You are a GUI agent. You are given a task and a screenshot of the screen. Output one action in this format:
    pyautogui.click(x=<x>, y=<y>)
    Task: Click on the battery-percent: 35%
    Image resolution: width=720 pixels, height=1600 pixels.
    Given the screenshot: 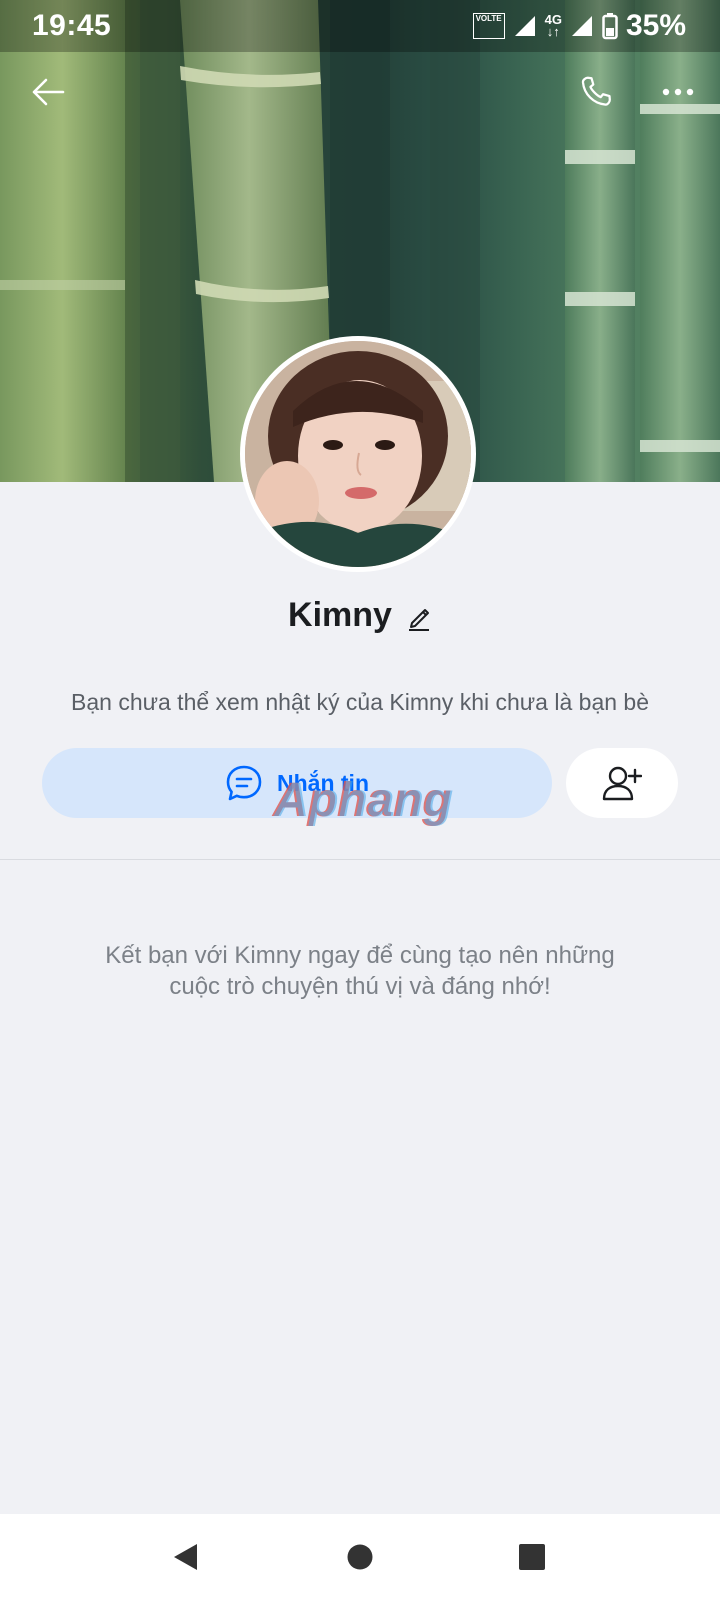 What is the action you would take?
    pyautogui.click(x=655, y=25)
    